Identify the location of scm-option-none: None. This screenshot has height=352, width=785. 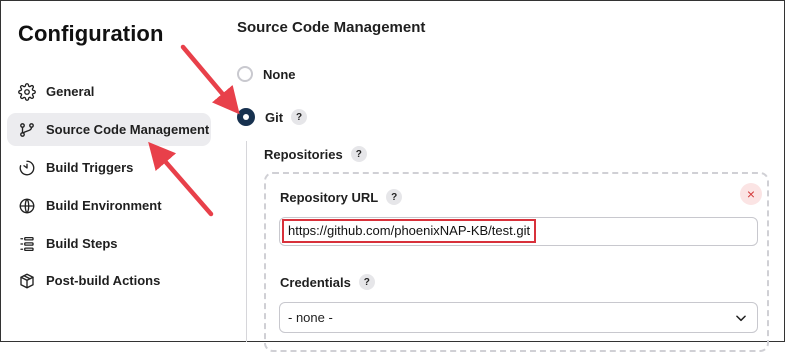
(266, 74).